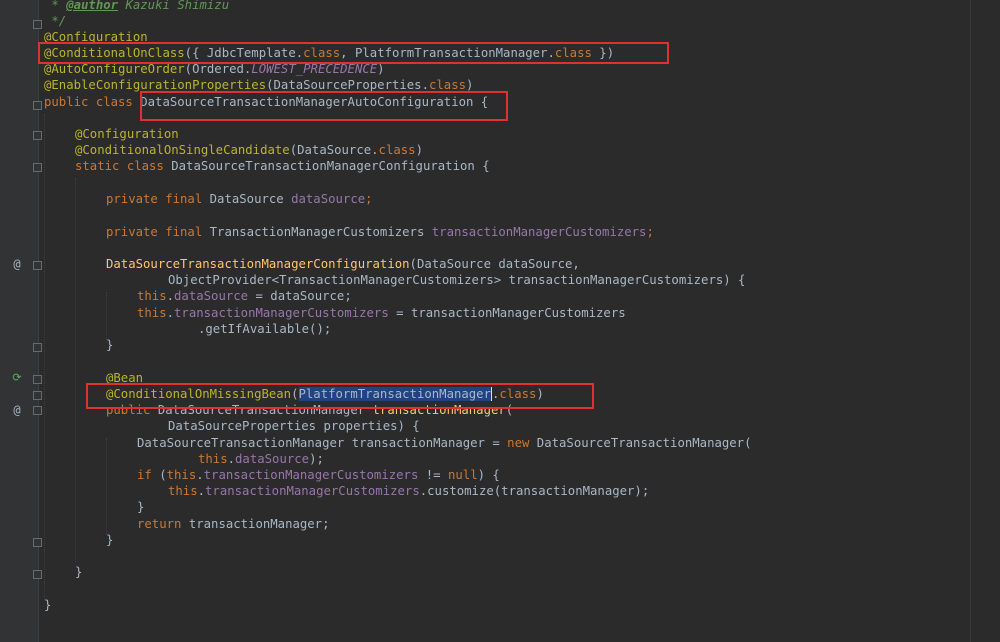  I want to click on keyword: null, so click(462, 475).